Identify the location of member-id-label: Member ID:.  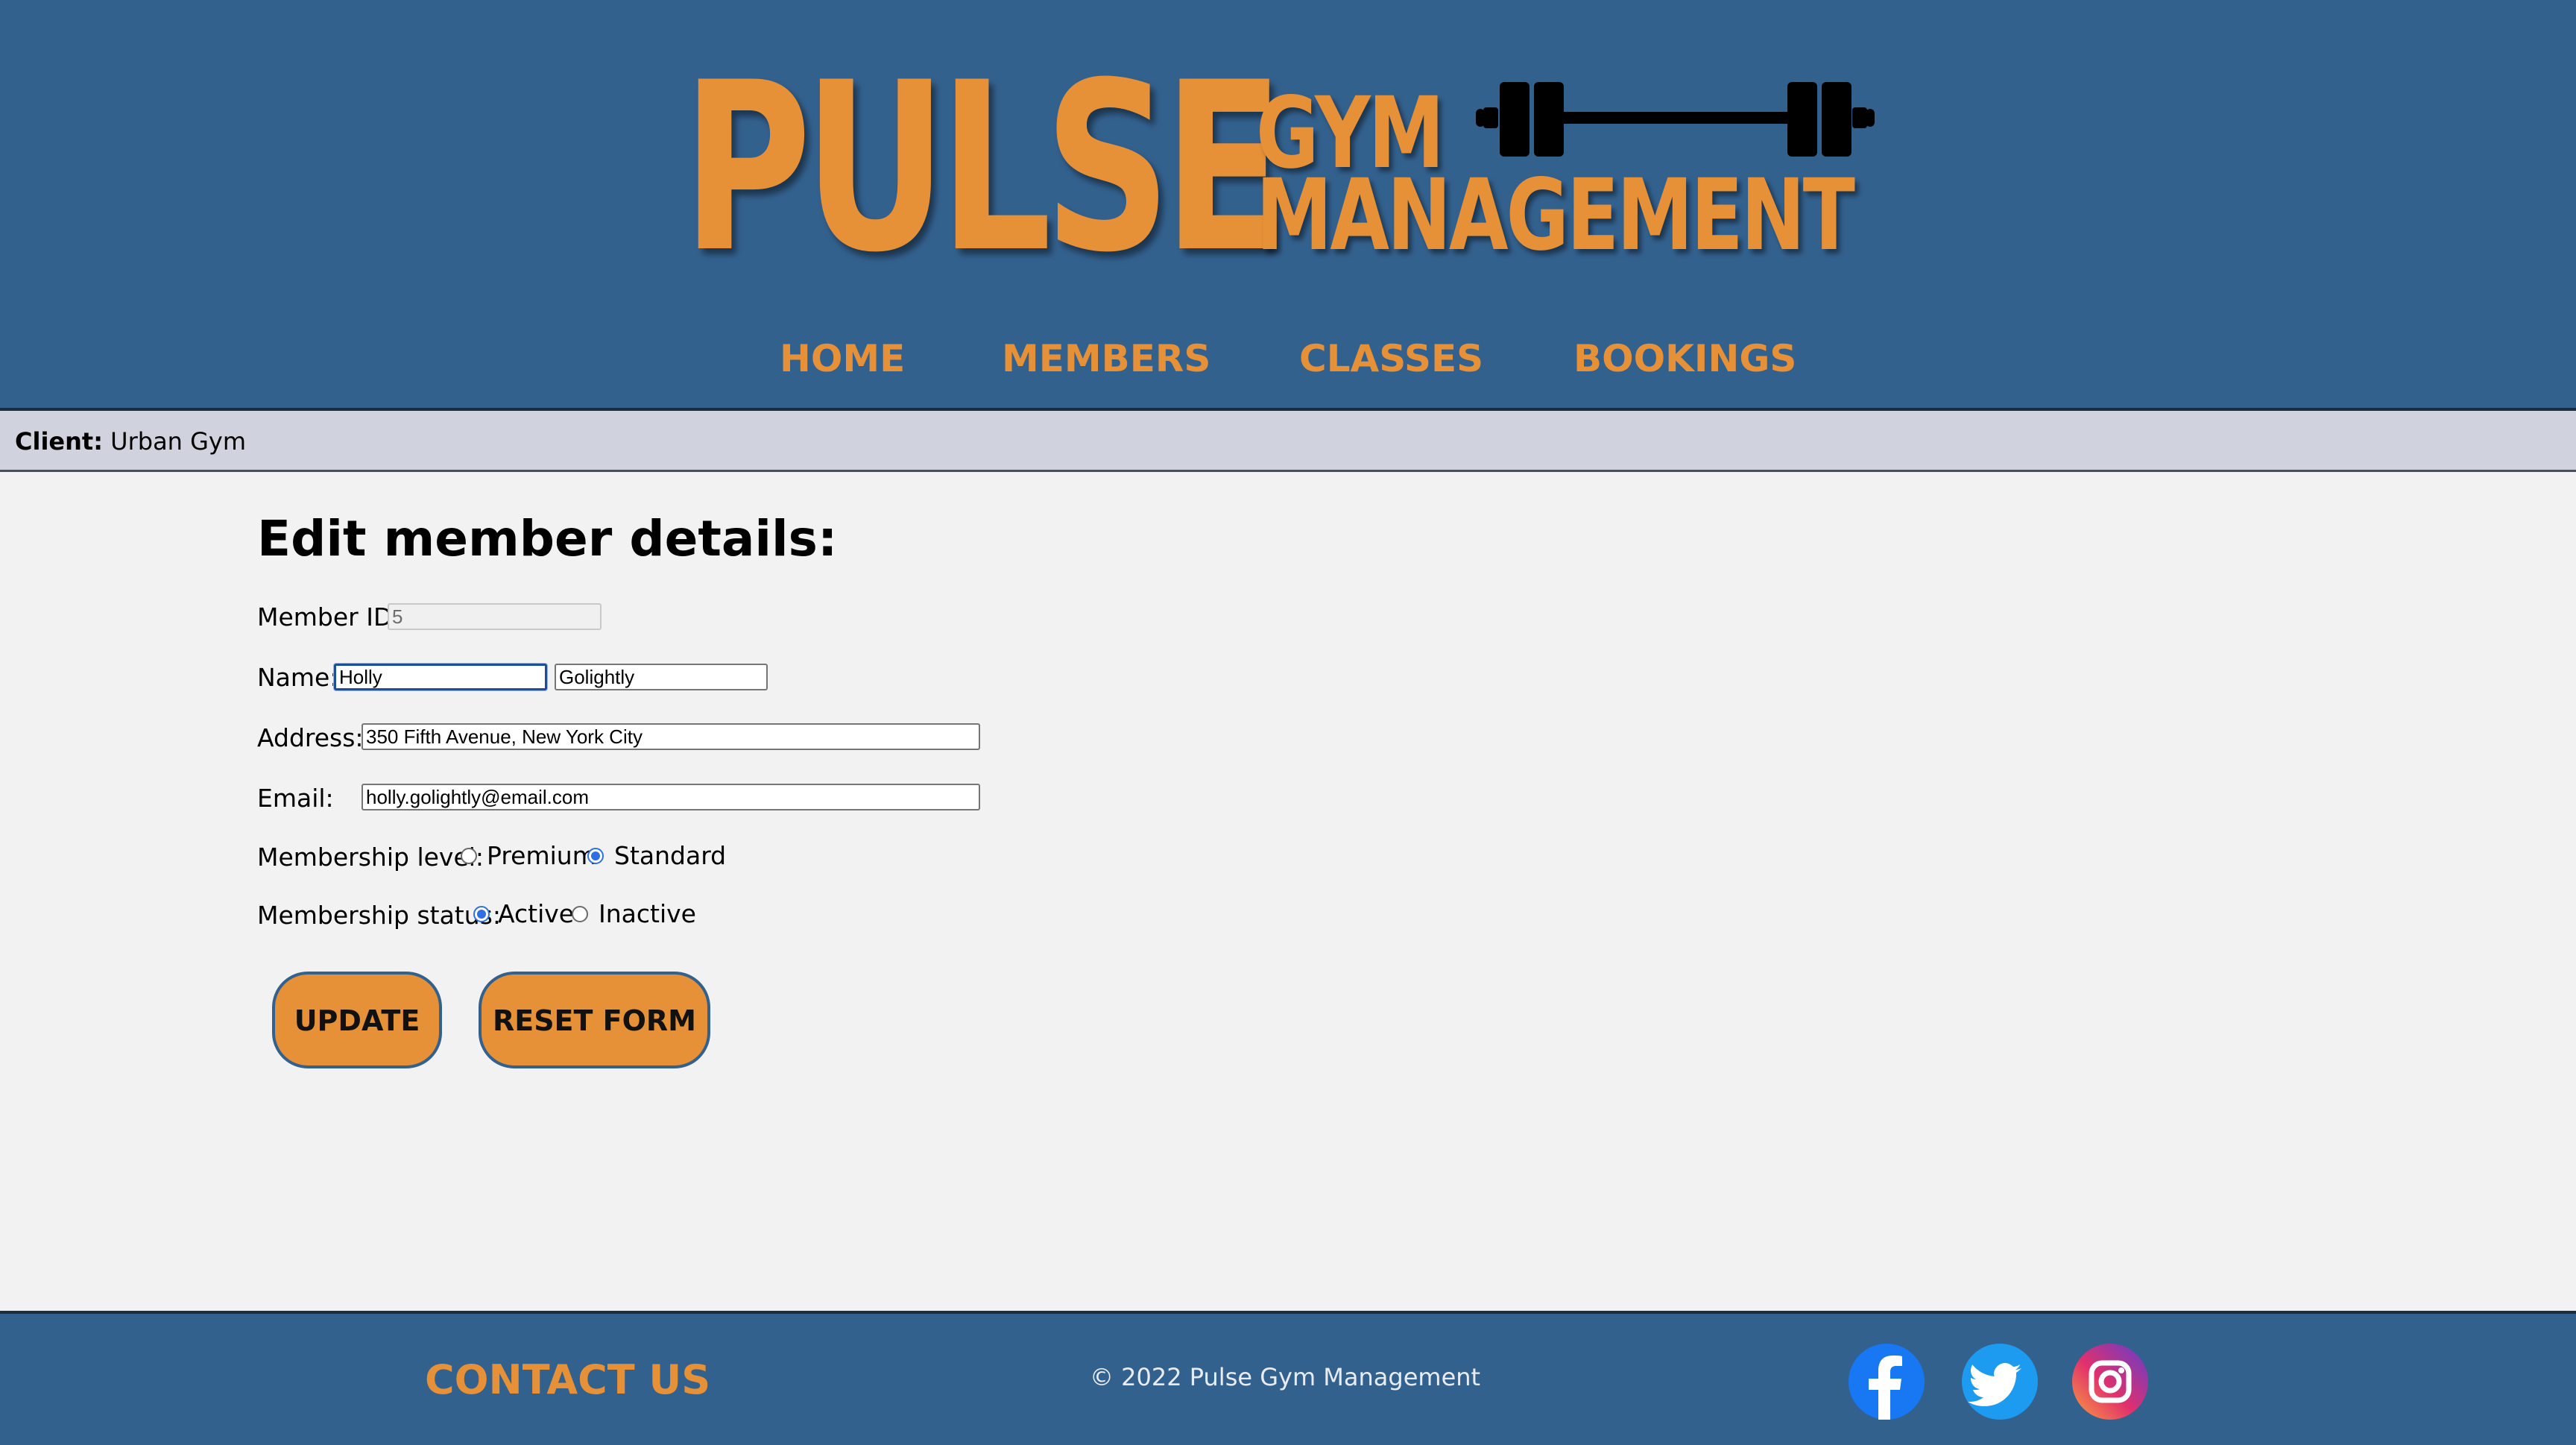
(329, 617).